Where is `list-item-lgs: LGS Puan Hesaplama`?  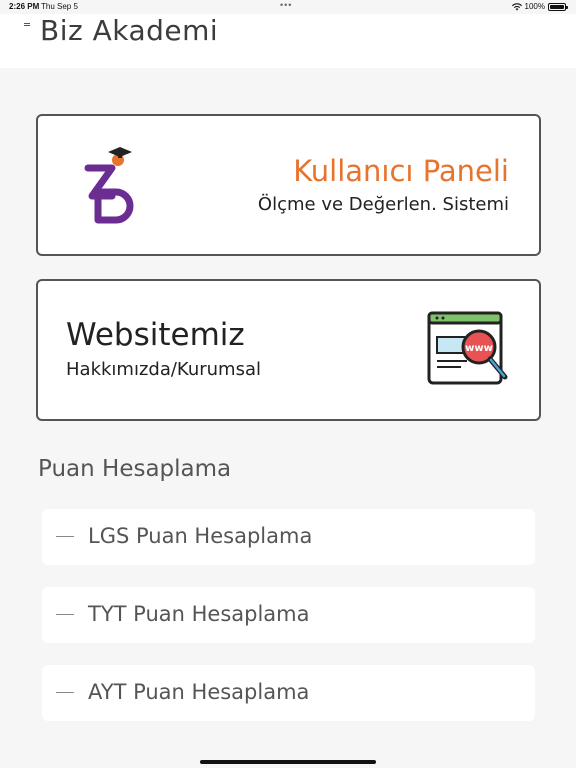
list-item-lgs: LGS Puan Hesaplama is located at coordinates (288, 537).